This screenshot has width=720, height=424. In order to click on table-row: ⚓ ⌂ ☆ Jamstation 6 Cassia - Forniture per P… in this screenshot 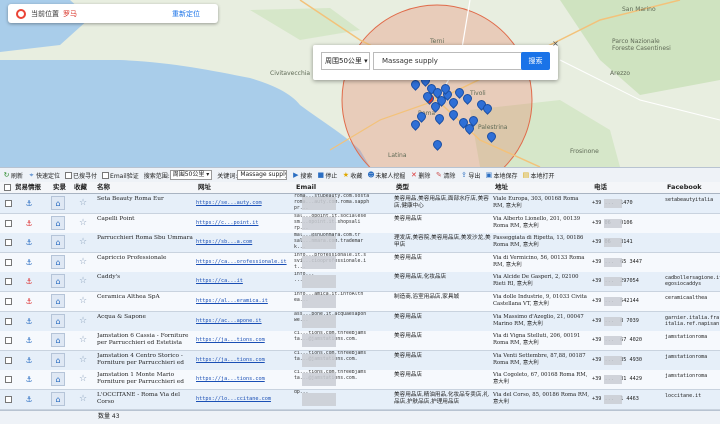, I will do `click(360, 341)`.